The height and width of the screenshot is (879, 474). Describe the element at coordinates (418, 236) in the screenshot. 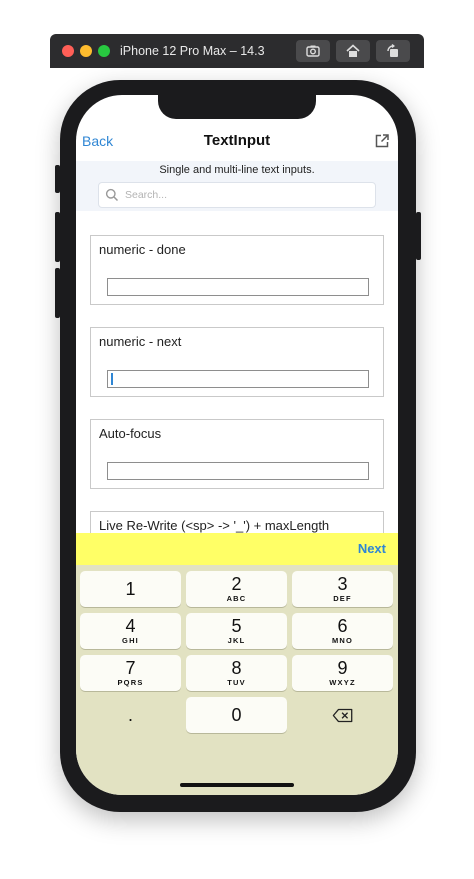

I see `power-button` at that location.